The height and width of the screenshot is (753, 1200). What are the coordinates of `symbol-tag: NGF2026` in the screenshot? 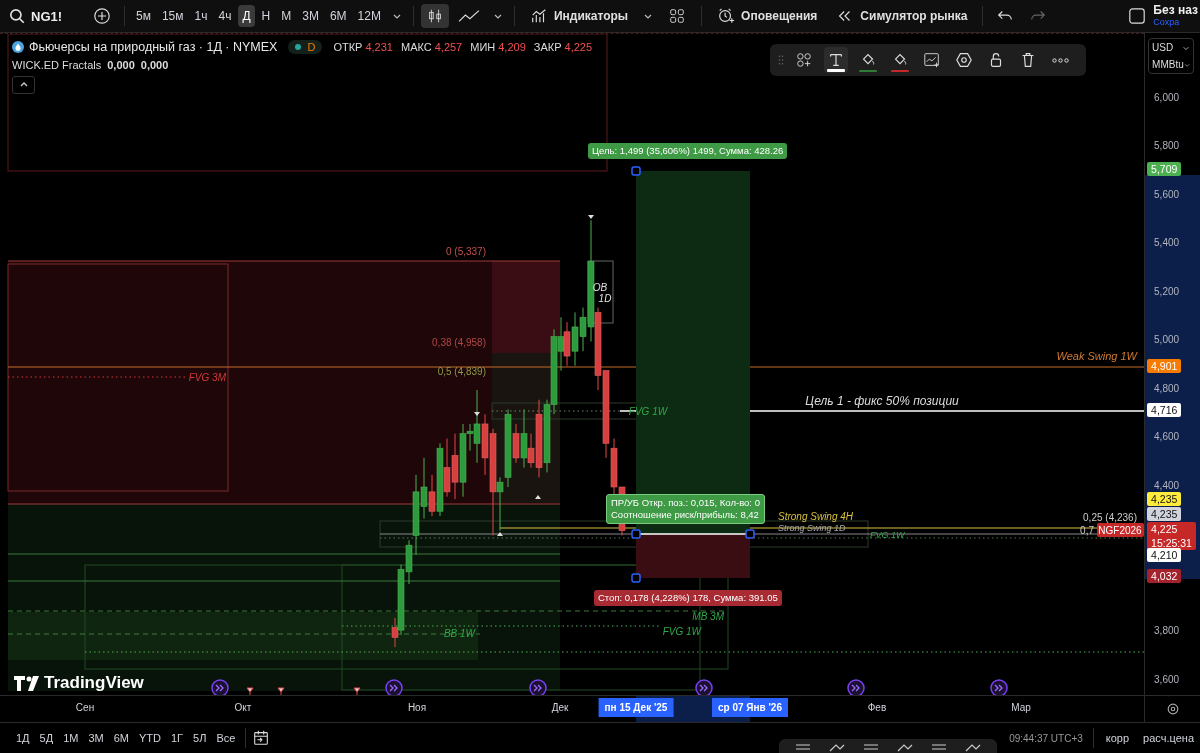 It's located at (1120, 530).